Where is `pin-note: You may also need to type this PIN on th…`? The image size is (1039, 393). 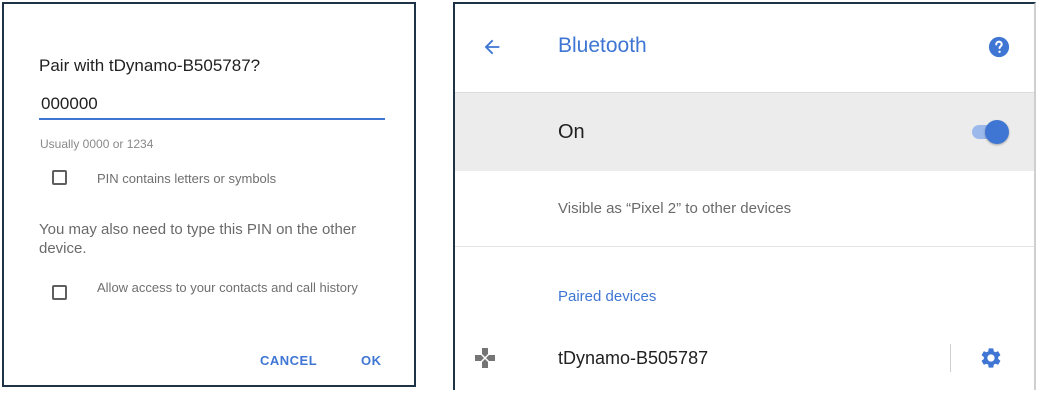
pin-note: You may also need to type this PIN on th… is located at coordinates (198, 239).